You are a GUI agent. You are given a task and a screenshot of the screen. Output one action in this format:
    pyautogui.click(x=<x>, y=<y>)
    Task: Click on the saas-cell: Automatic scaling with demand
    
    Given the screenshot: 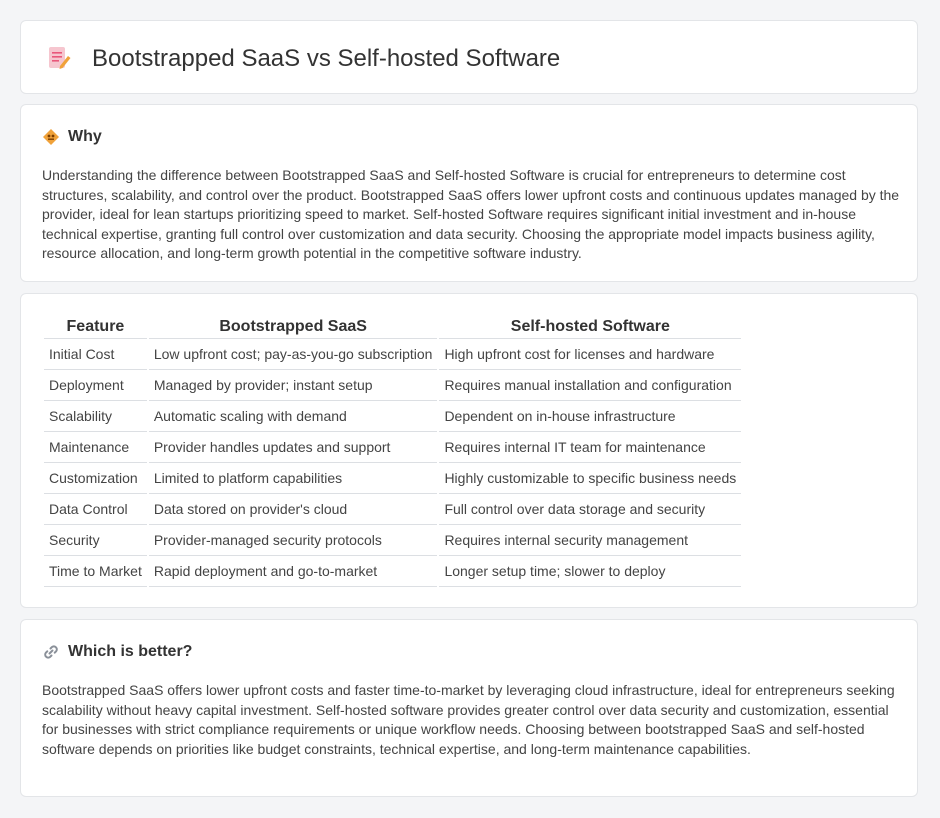 What is the action you would take?
    pyautogui.click(x=293, y=416)
    